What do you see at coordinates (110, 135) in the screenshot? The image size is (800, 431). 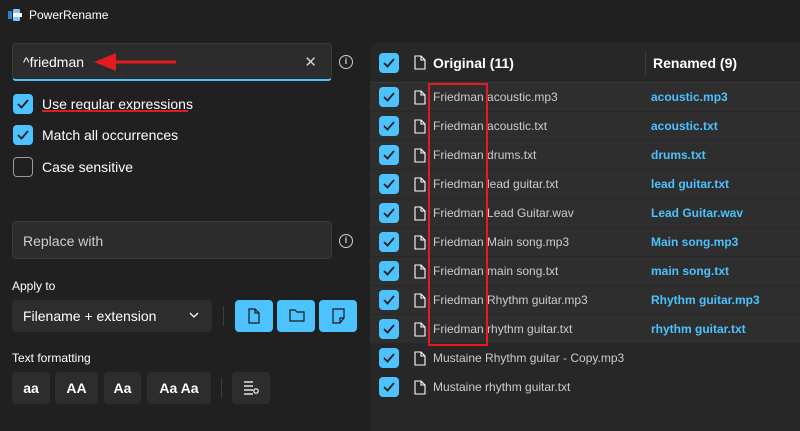 I see `option-label: Match all occurrences` at bounding box center [110, 135].